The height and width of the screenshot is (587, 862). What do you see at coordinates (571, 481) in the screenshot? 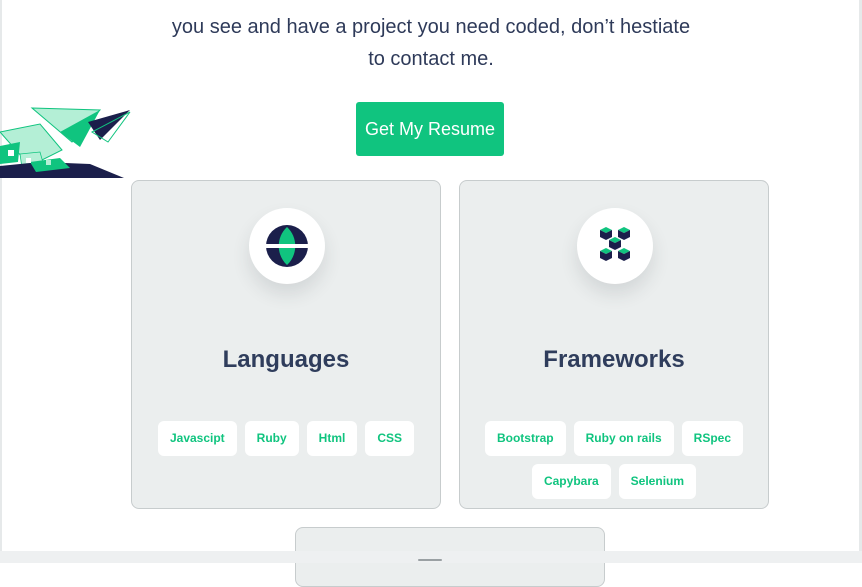
I see `skill-tag: Capybara` at bounding box center [571, 481].